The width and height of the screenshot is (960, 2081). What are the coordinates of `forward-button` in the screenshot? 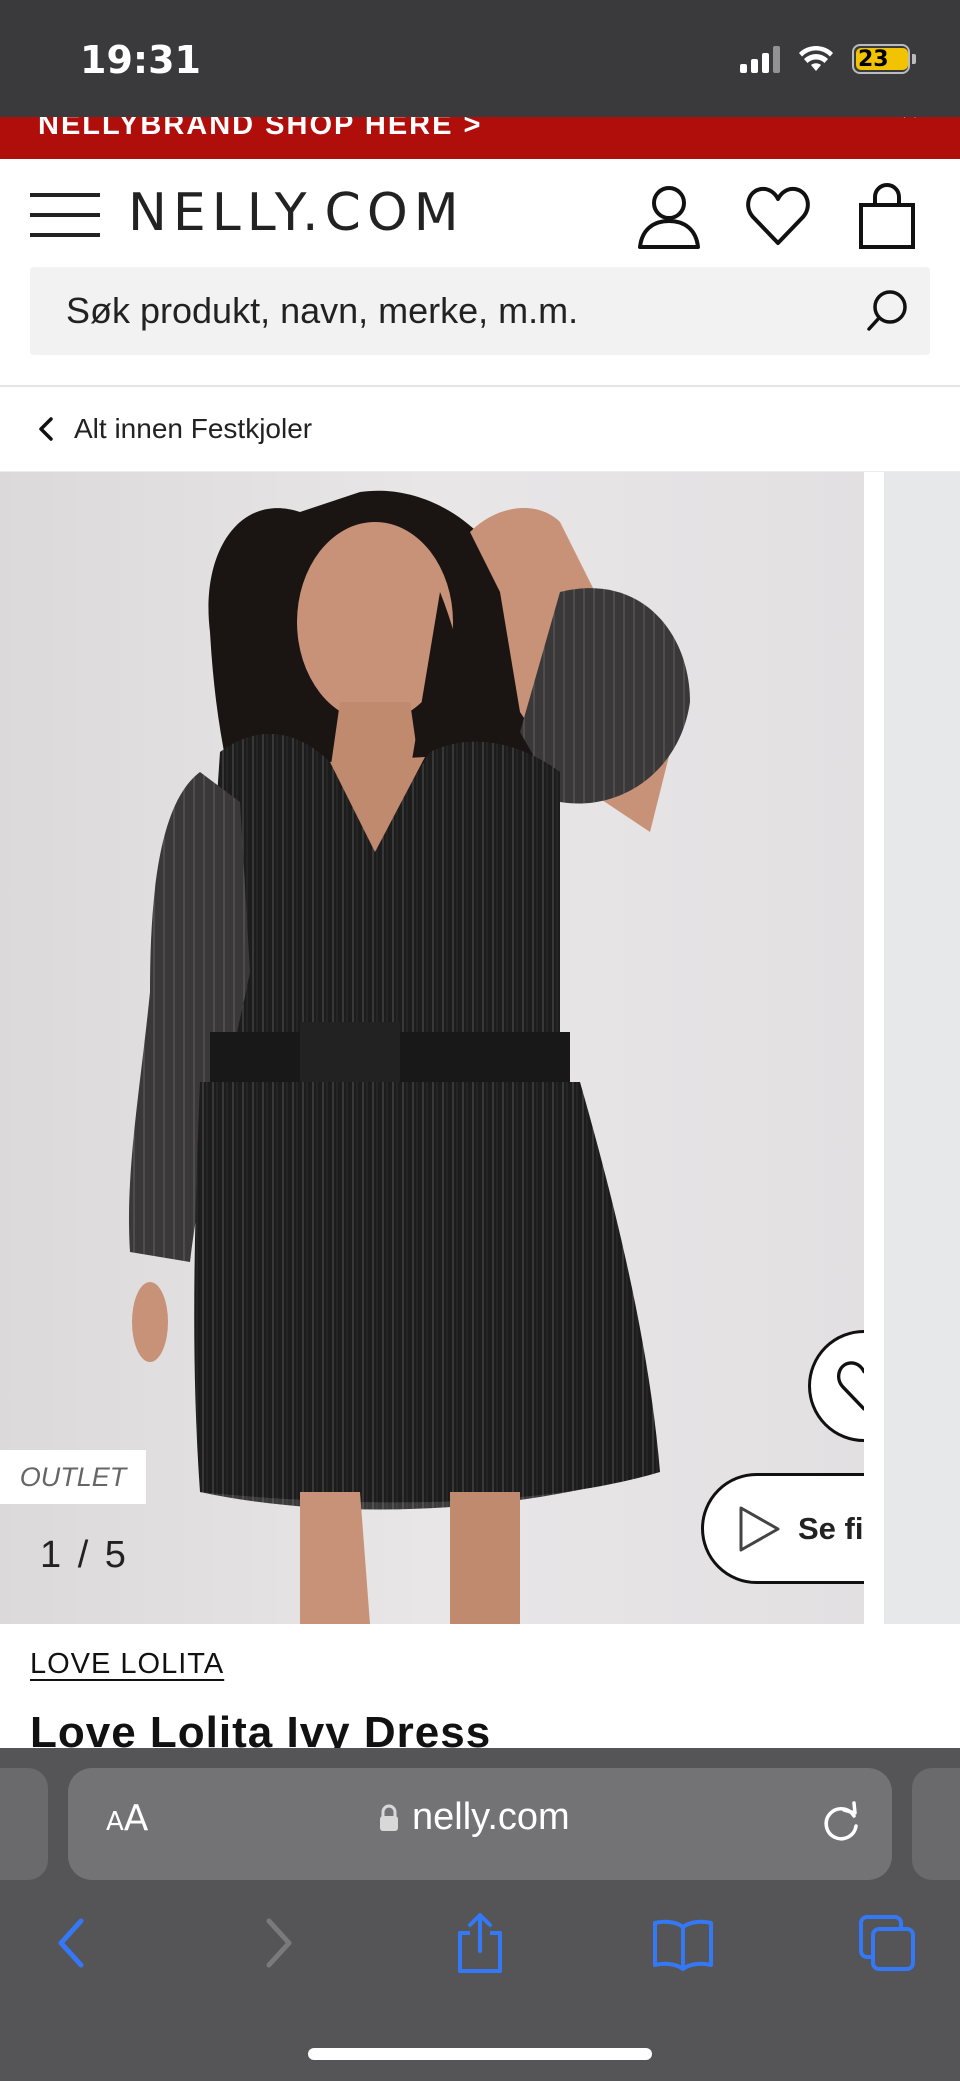 It's located at (279, 1943).